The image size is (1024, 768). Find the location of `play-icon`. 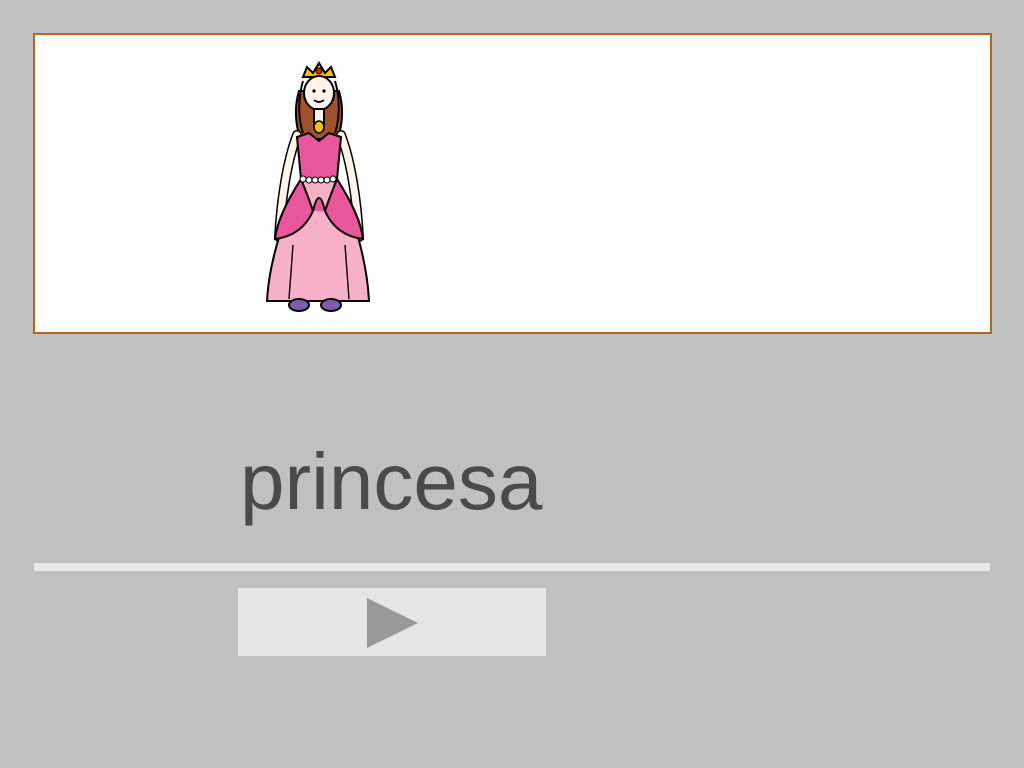

play-icon is located at coordinates (392, 623).